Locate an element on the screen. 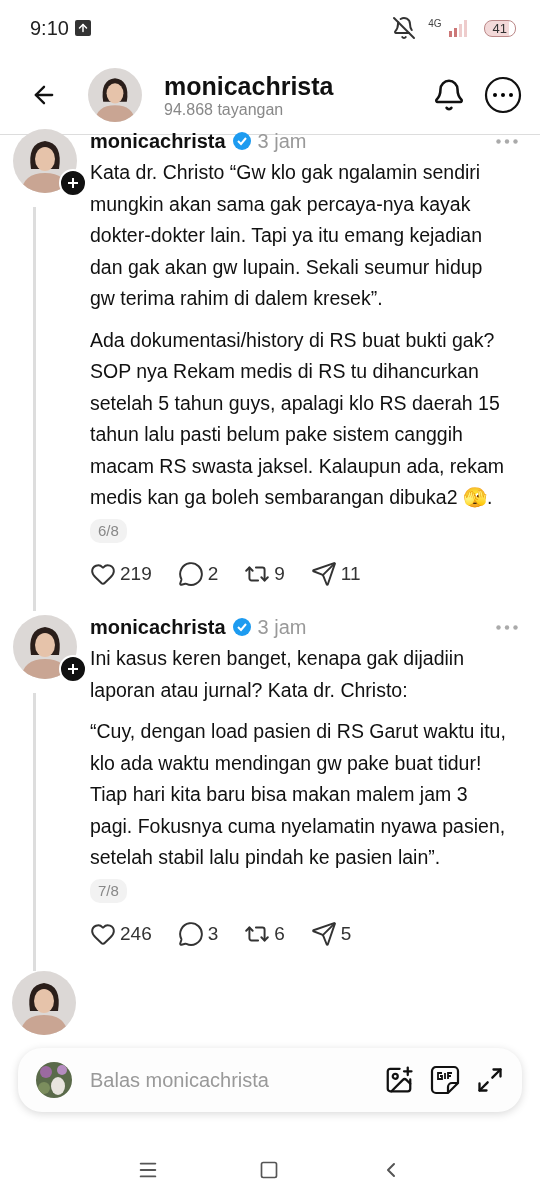 This screenshot has width=540, height=1200. post-text: Kata dr. Christo “Gw klo gak ngalamin sendiri mungkin akan sama gak percaya-nya kayak dokter-dokter lain. Tapi ya itu emang kejadian dan gak akan gw lupain. Sekali seumur hidup gw terima rahim di dalem kresek”. is located at coordinates (287, 235).